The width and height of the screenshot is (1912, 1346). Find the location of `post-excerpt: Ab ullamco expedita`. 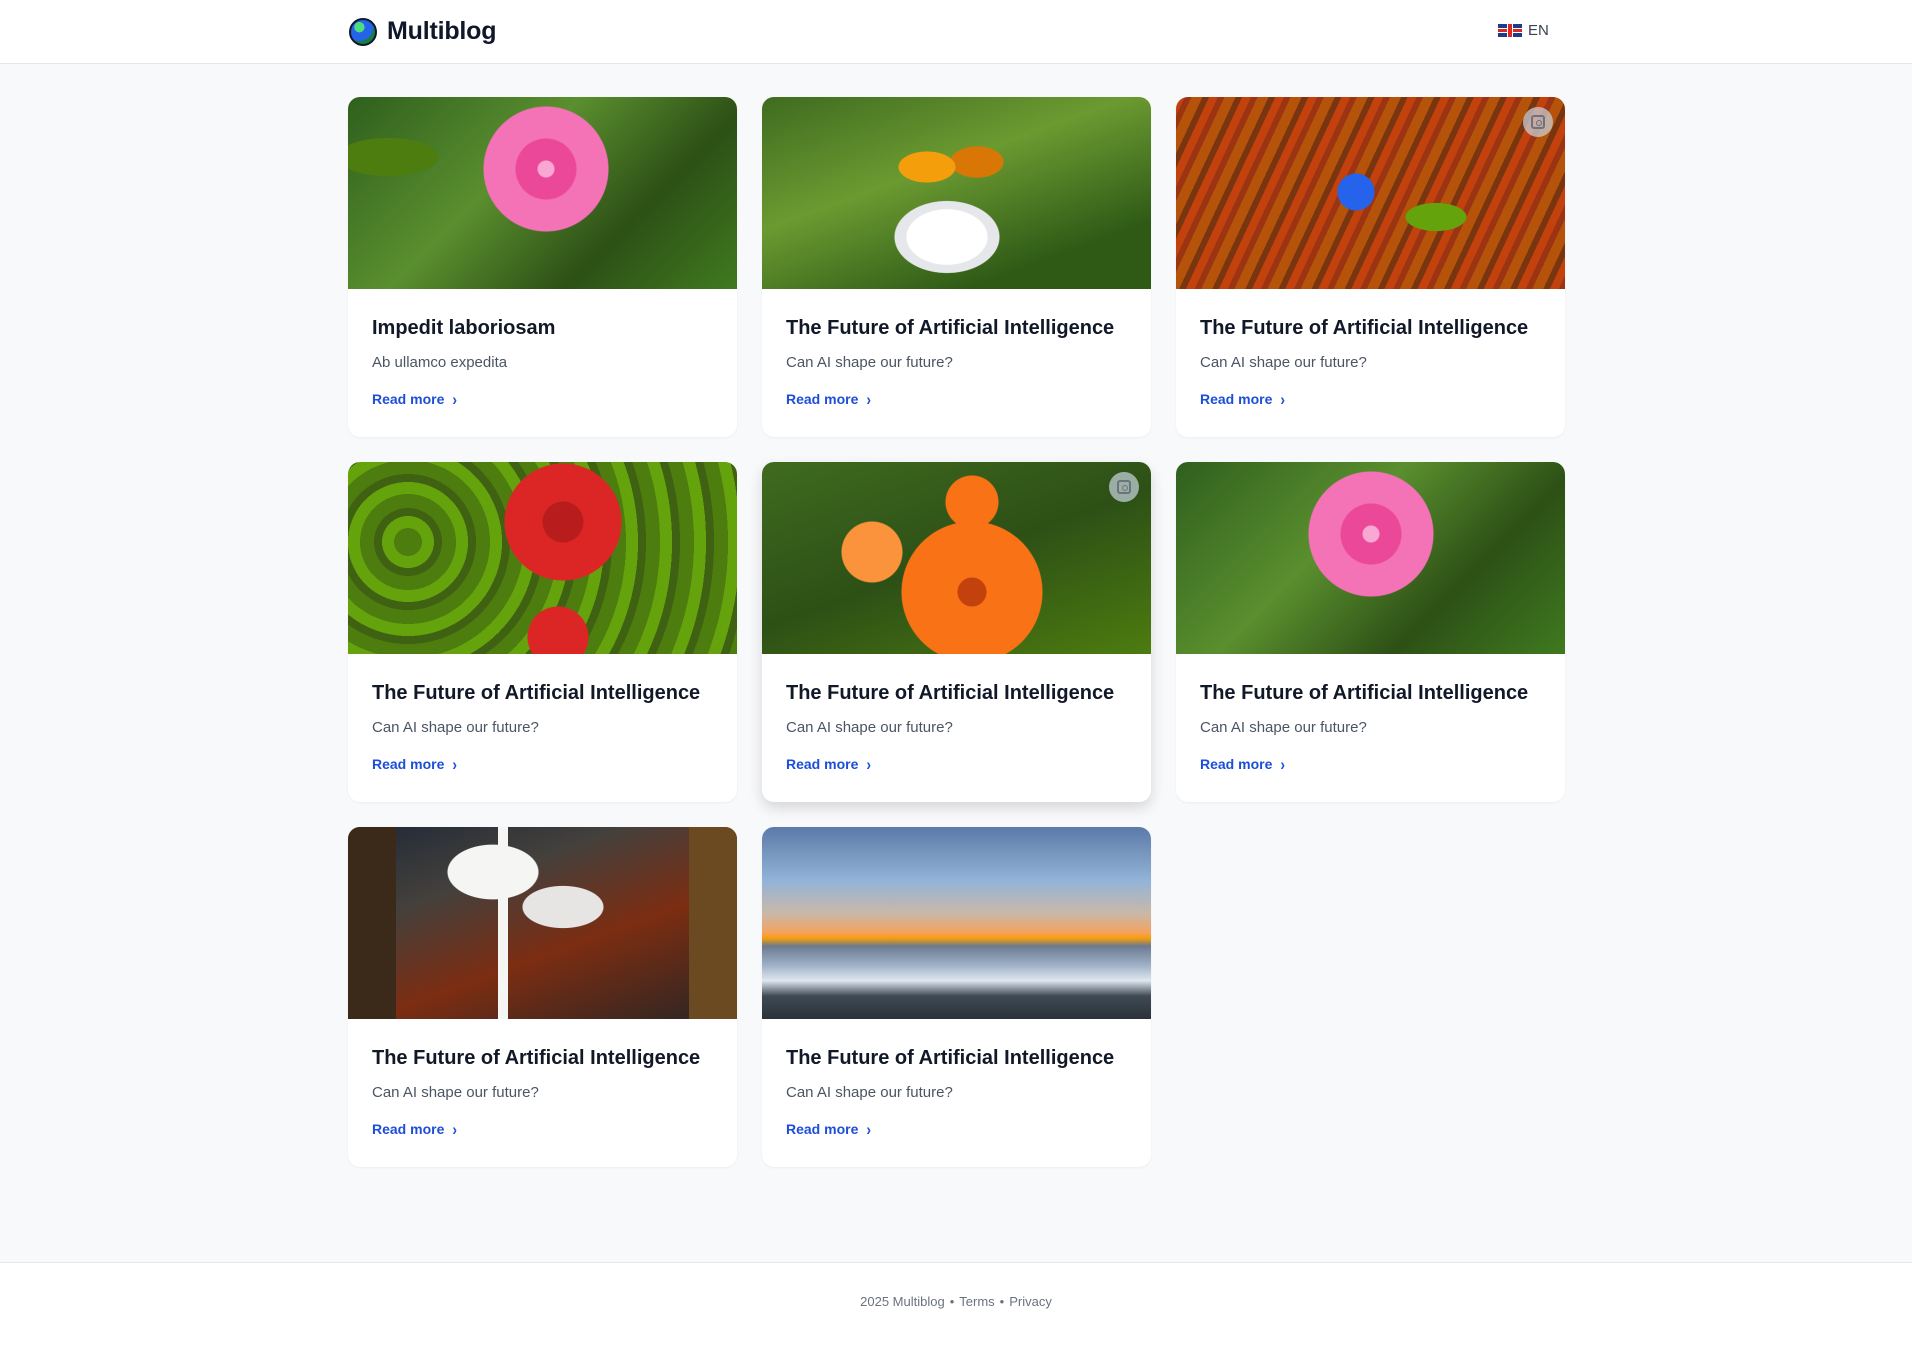

post-excerpt: Ab ullamco expedita is located at coordinates (440, 362).